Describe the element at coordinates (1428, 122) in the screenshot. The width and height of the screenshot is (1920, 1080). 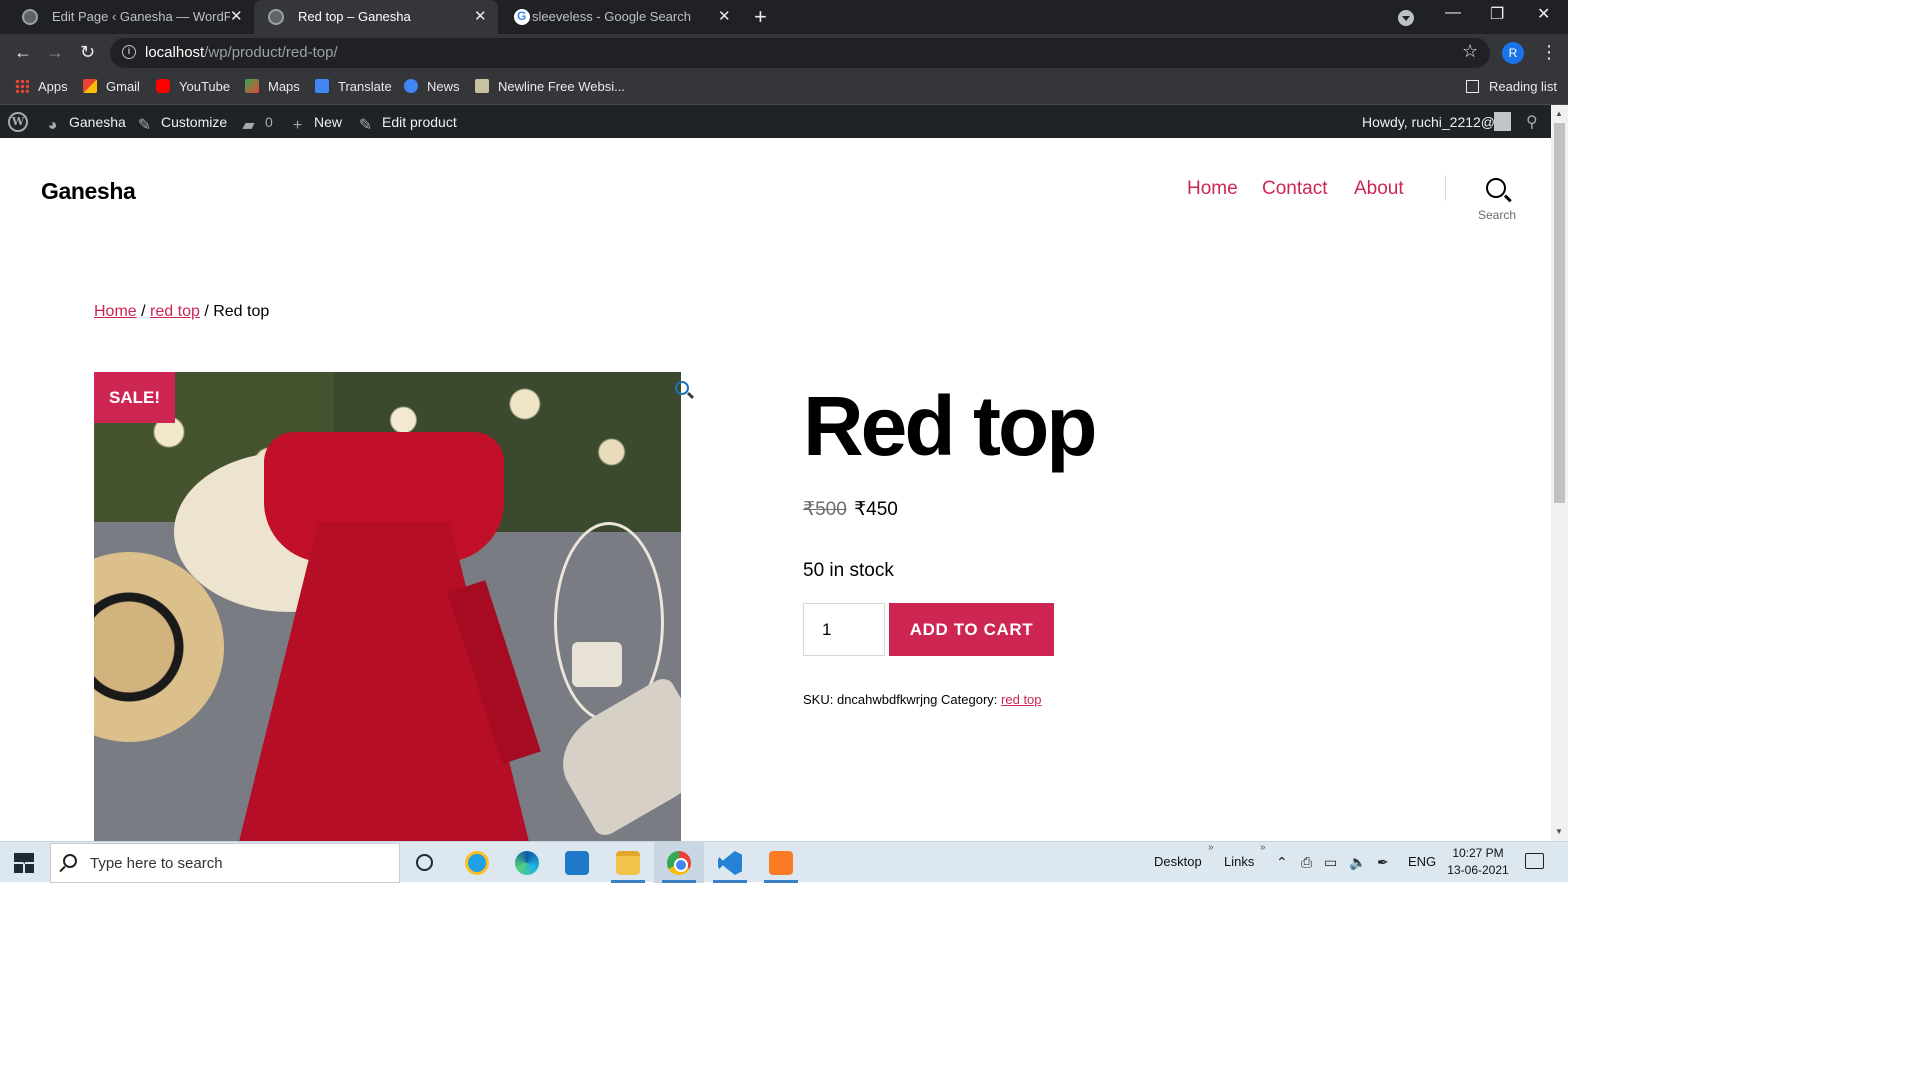
I see `admin-bar-account: Howdy, ruchi_2212@` at that location.